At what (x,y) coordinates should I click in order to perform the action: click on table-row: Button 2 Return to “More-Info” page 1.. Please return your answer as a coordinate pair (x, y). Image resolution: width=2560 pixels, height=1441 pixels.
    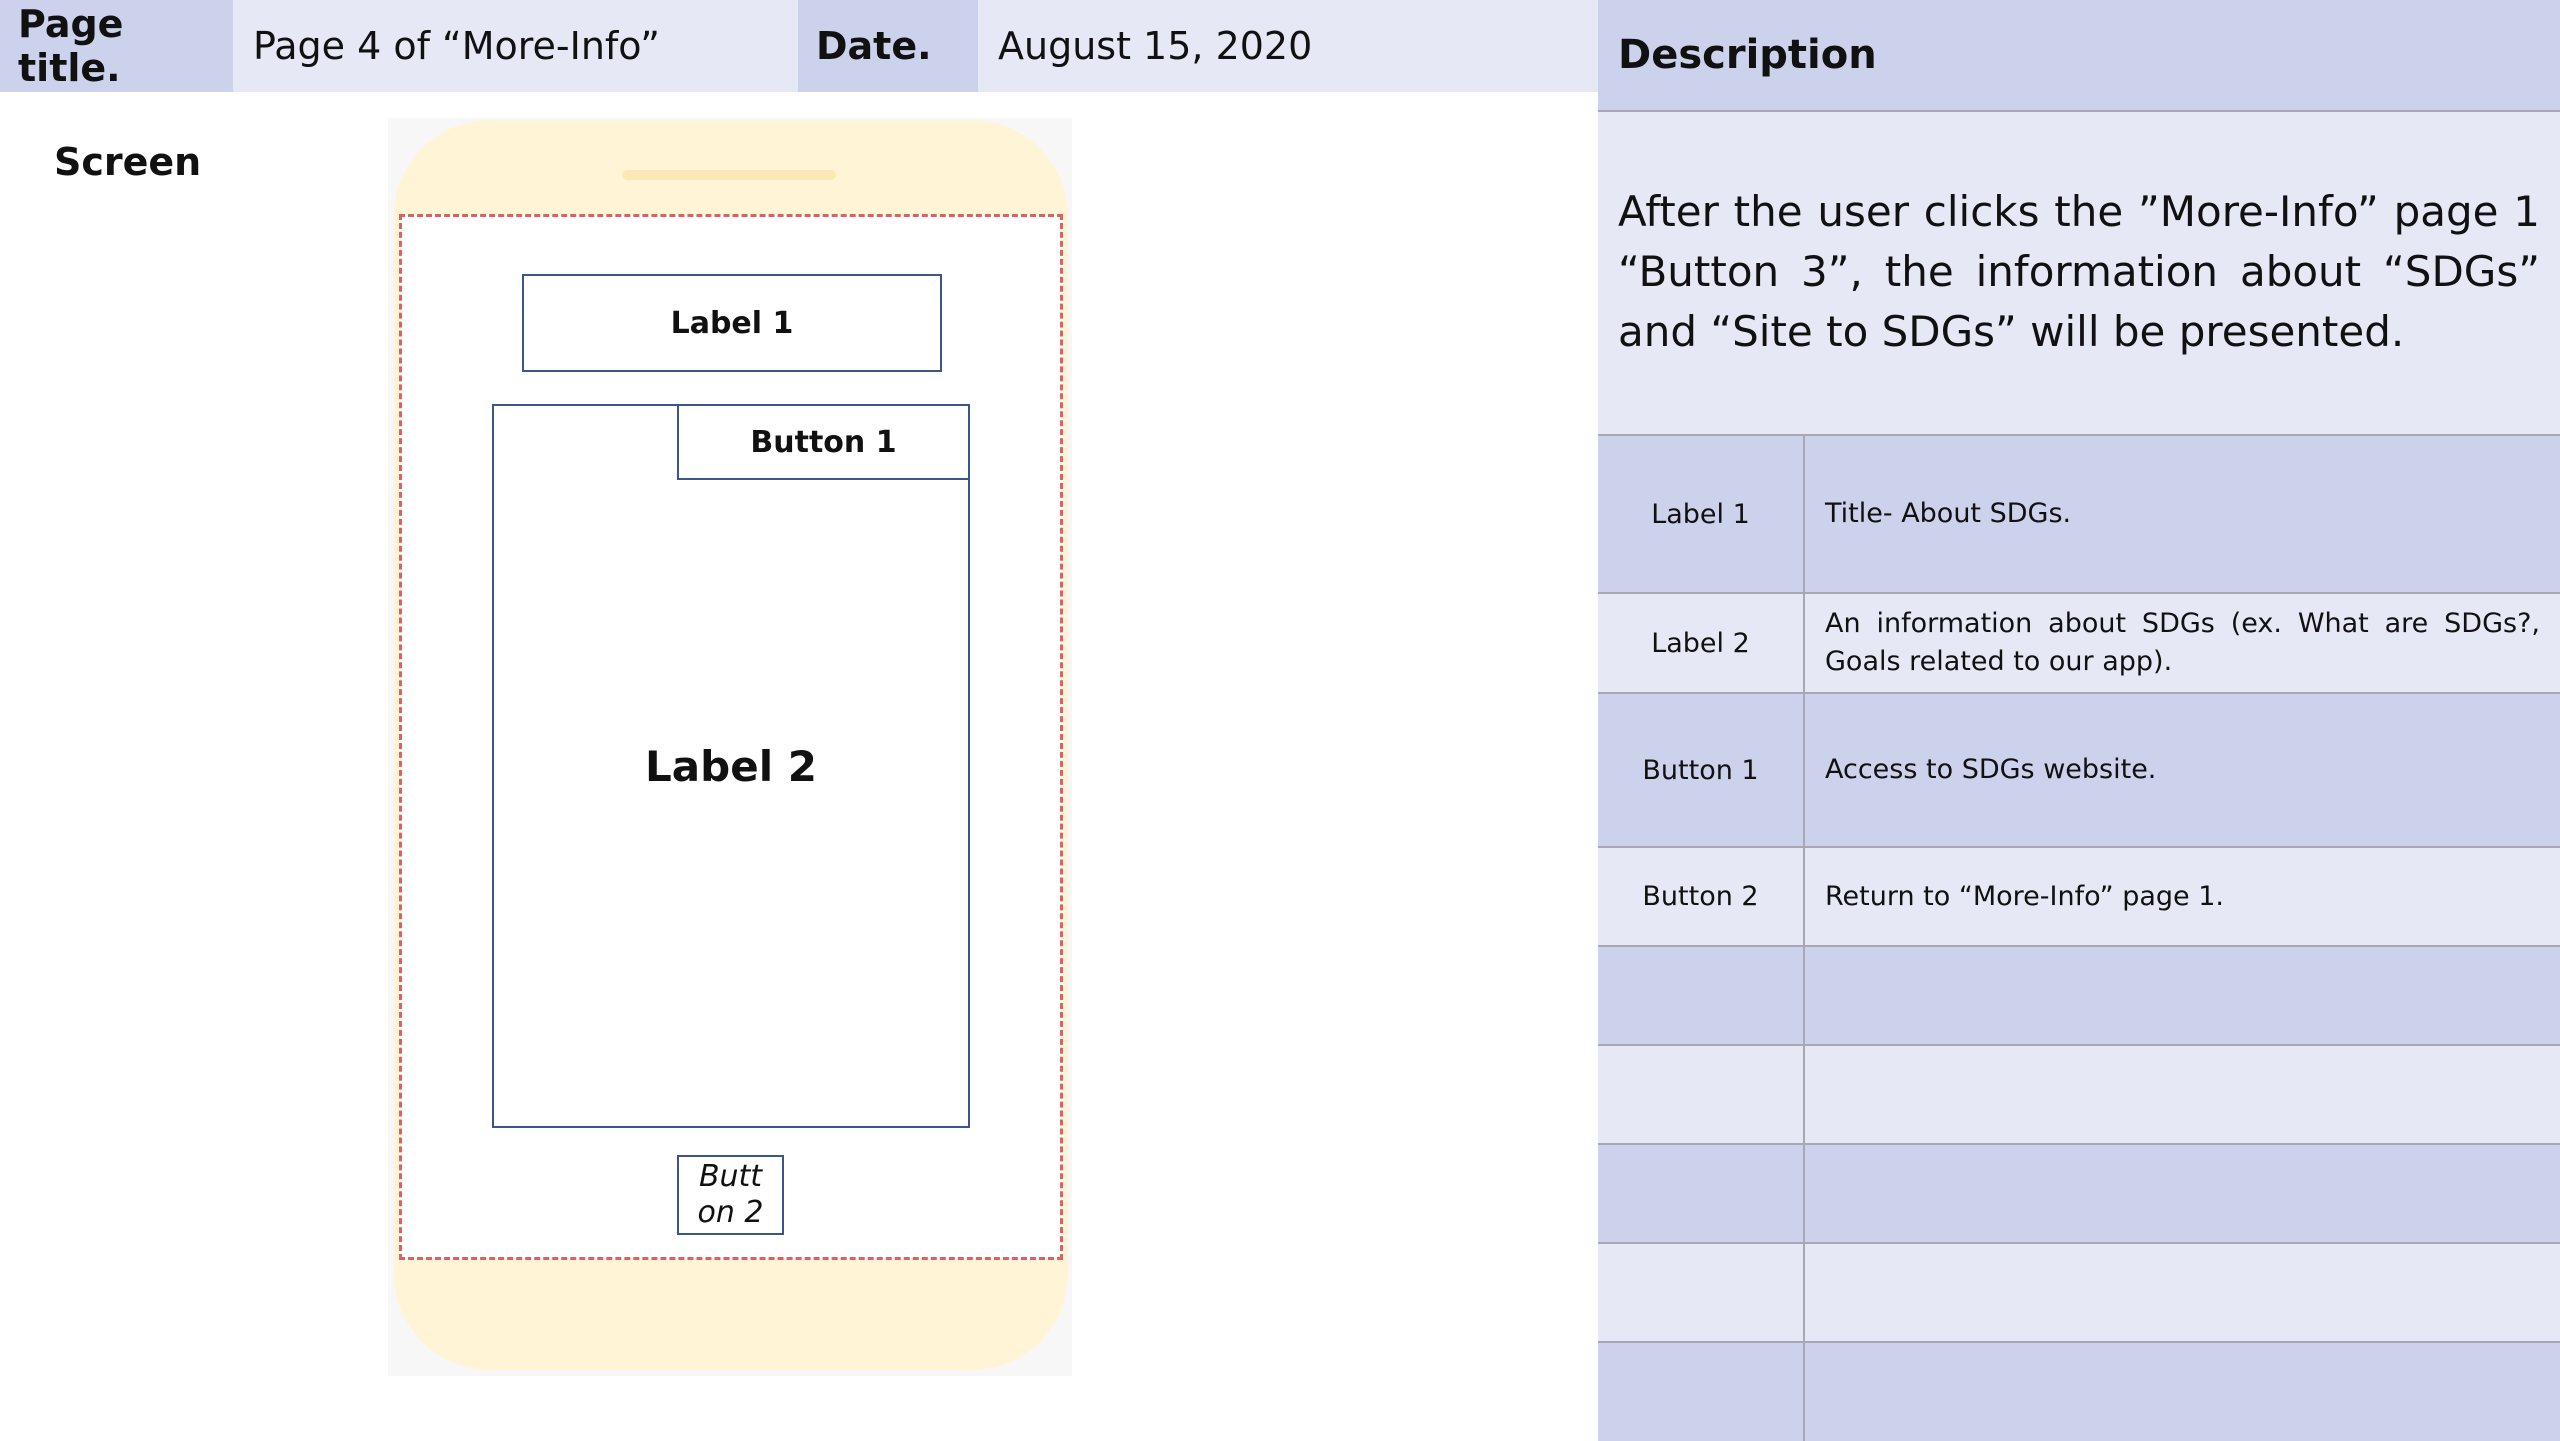
    Looking at the image, I should click on (2079, 896).